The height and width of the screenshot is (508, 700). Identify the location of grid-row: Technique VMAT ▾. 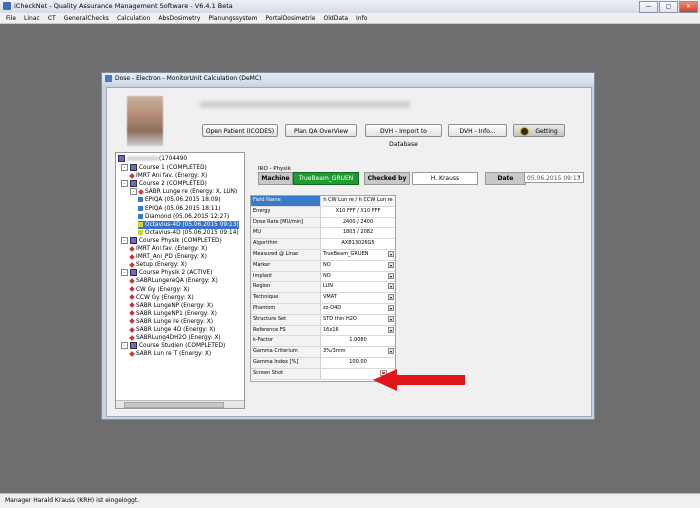
(323, 298).